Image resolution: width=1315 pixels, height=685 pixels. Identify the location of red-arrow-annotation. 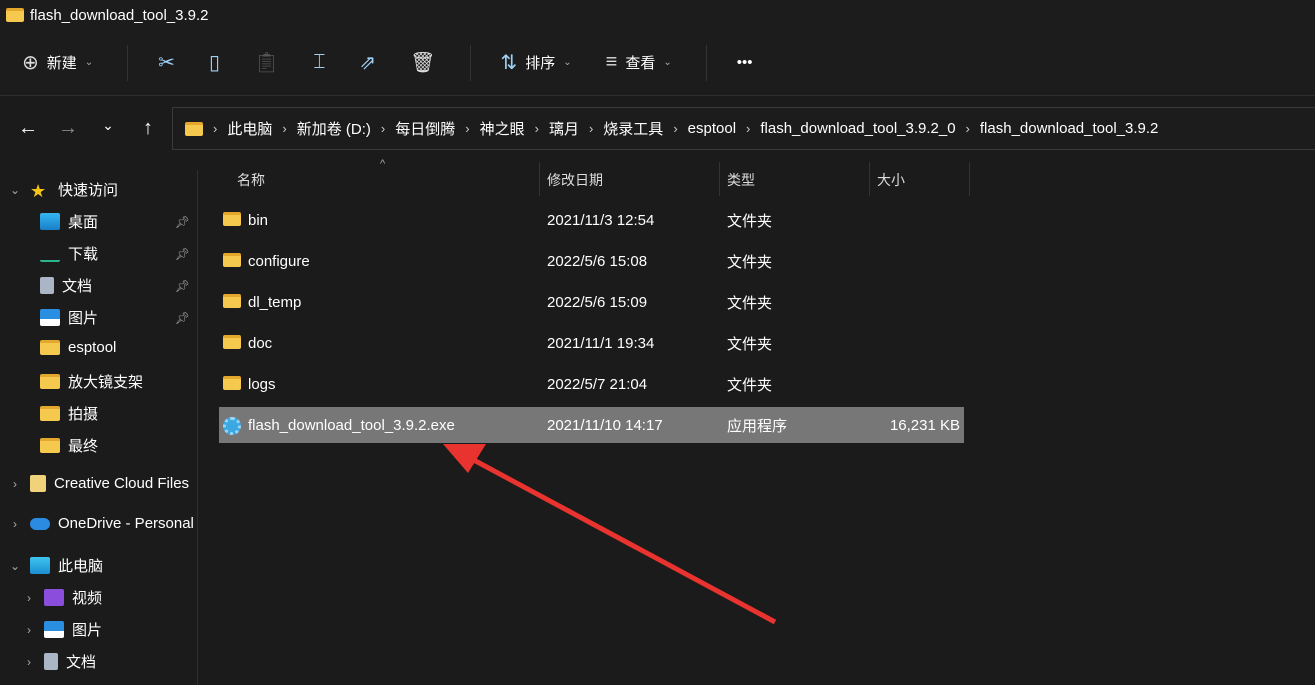
(610, 534).